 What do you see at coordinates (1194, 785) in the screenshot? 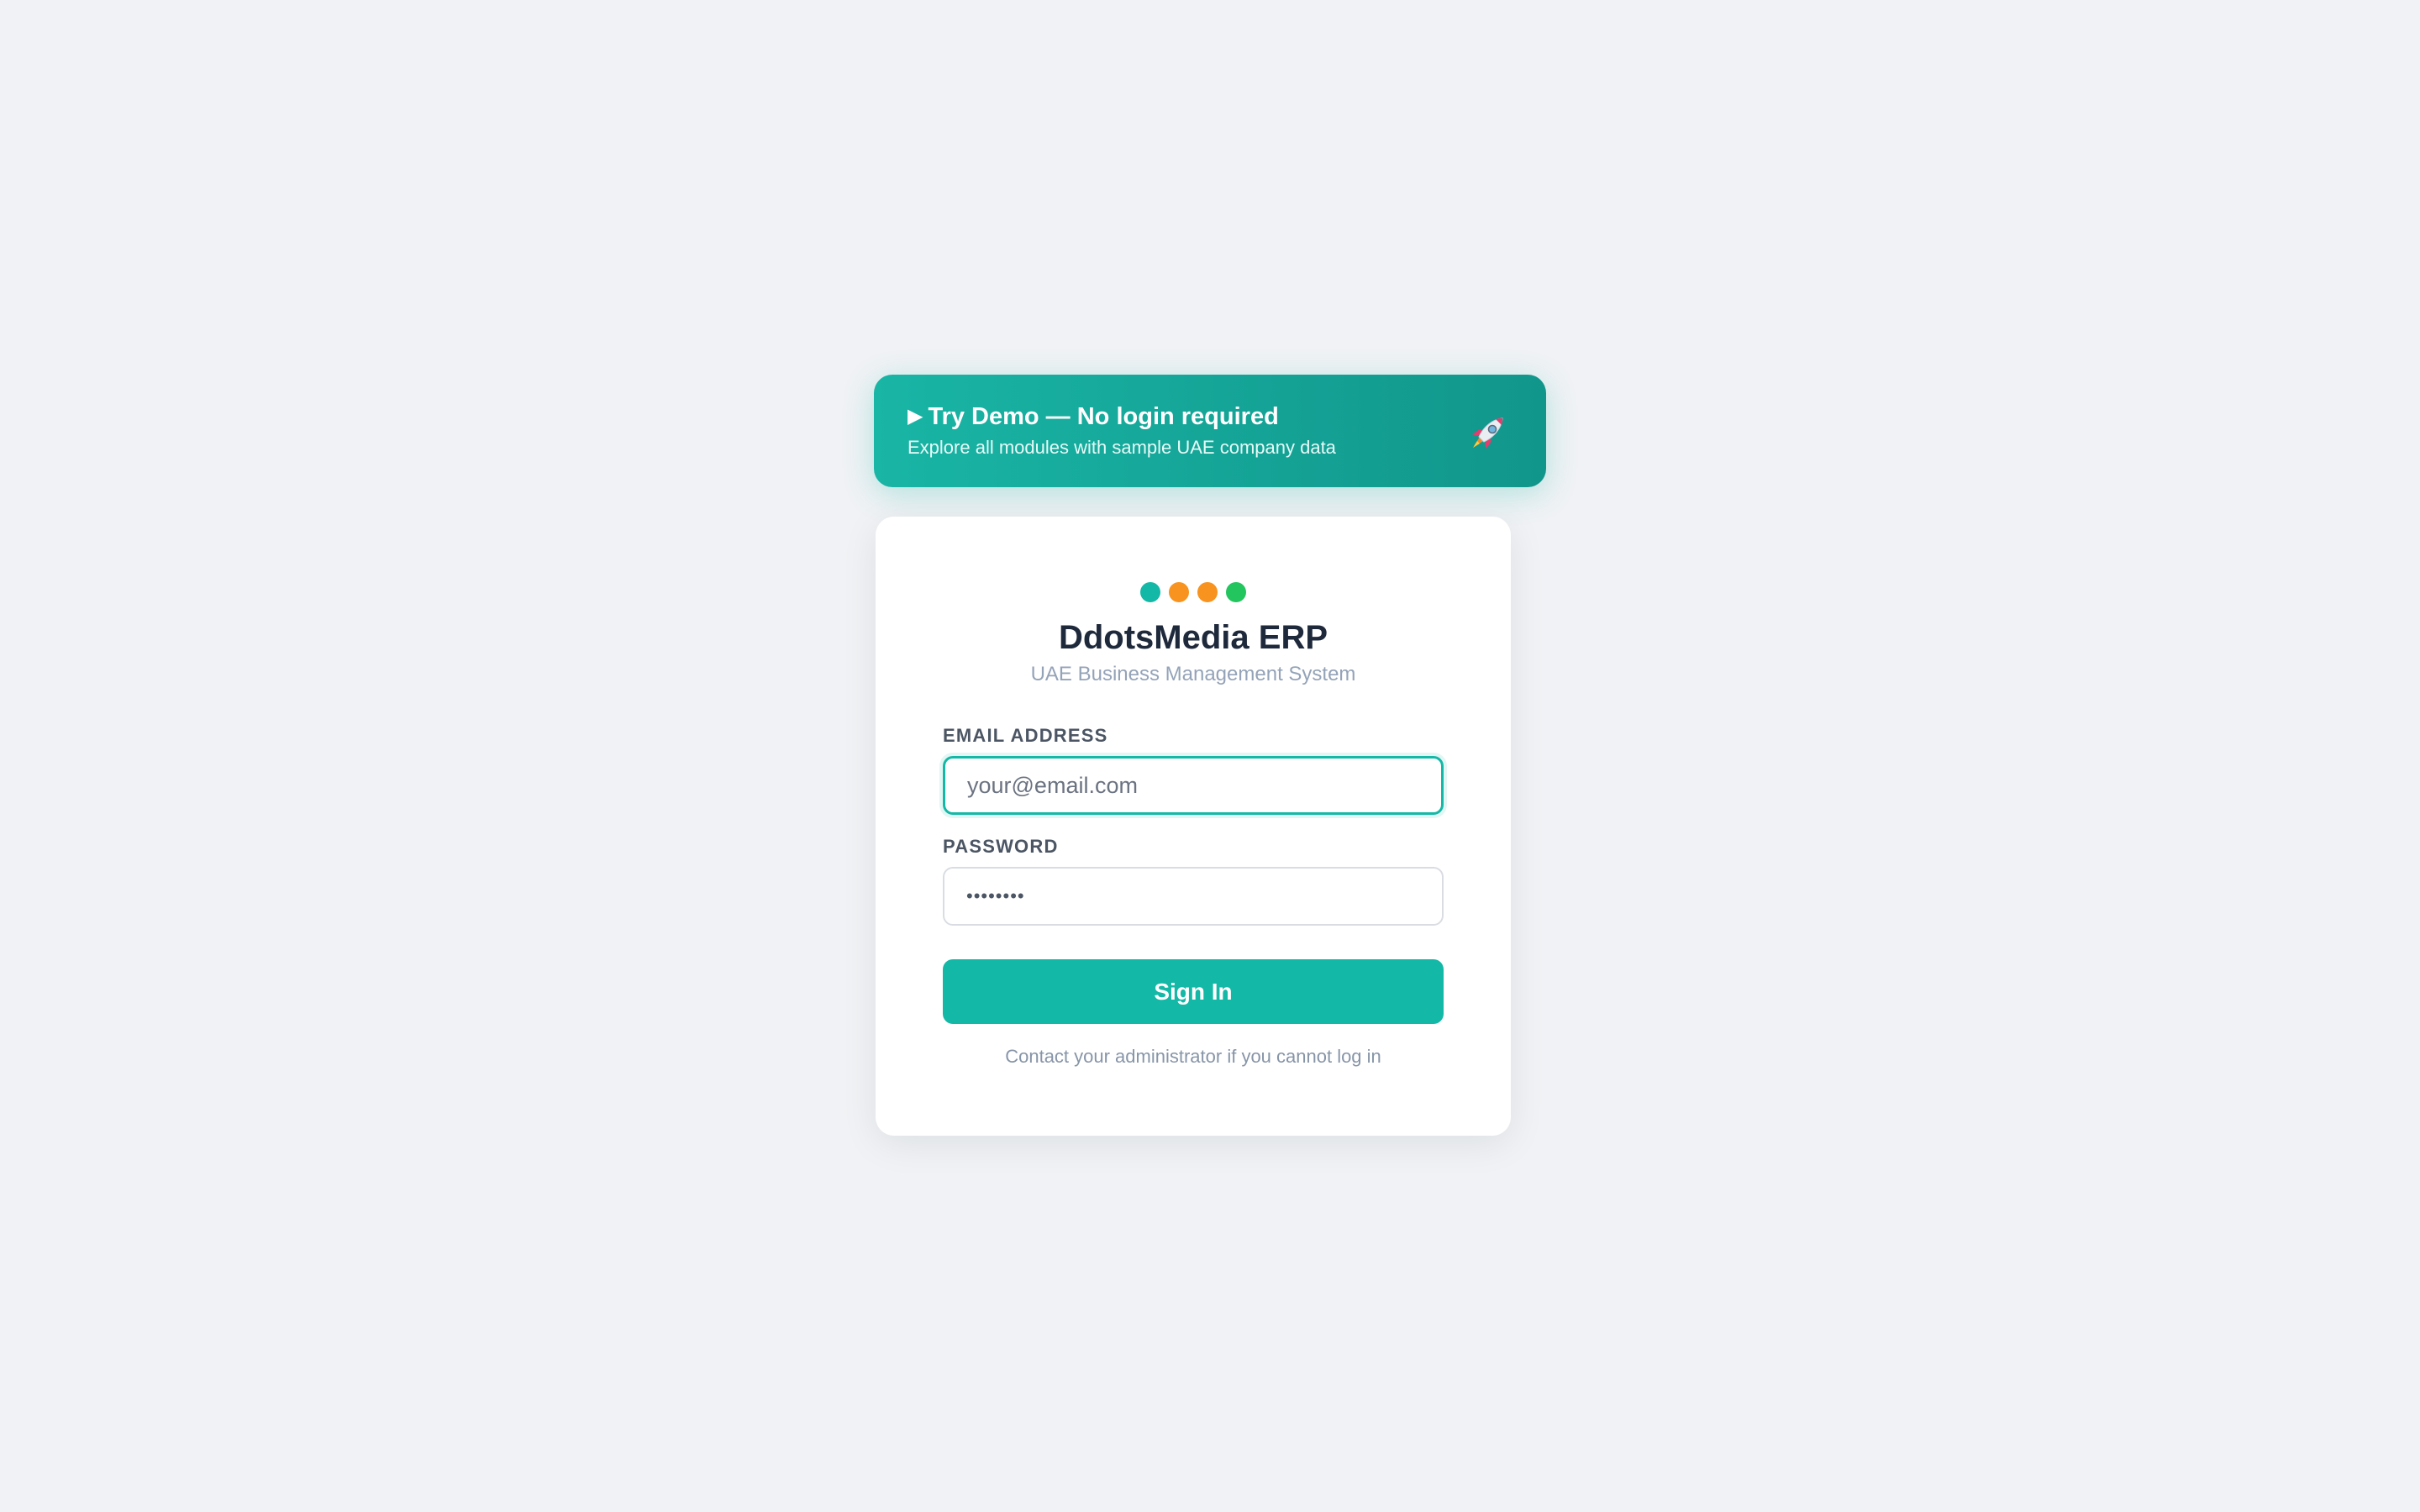
I see `email-field` at bounding box center [1194, 785].